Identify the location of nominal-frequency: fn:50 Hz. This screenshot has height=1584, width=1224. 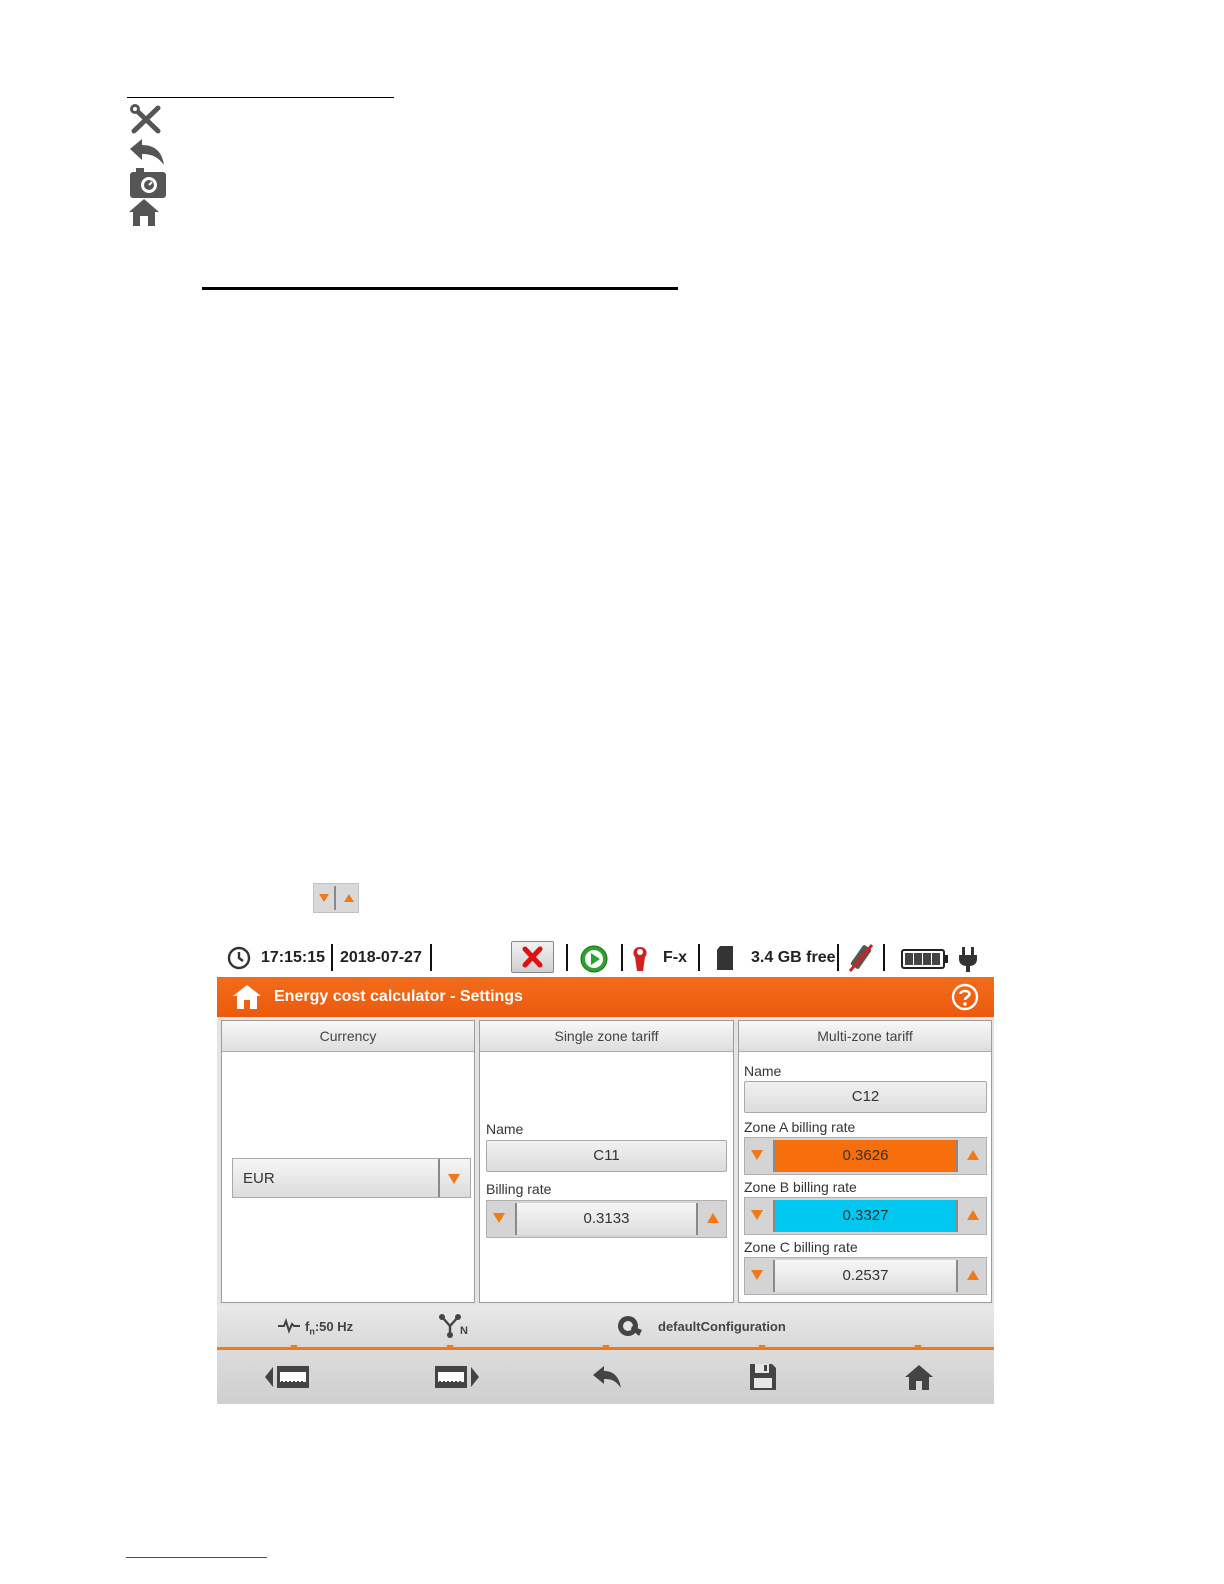
(329, 1328).